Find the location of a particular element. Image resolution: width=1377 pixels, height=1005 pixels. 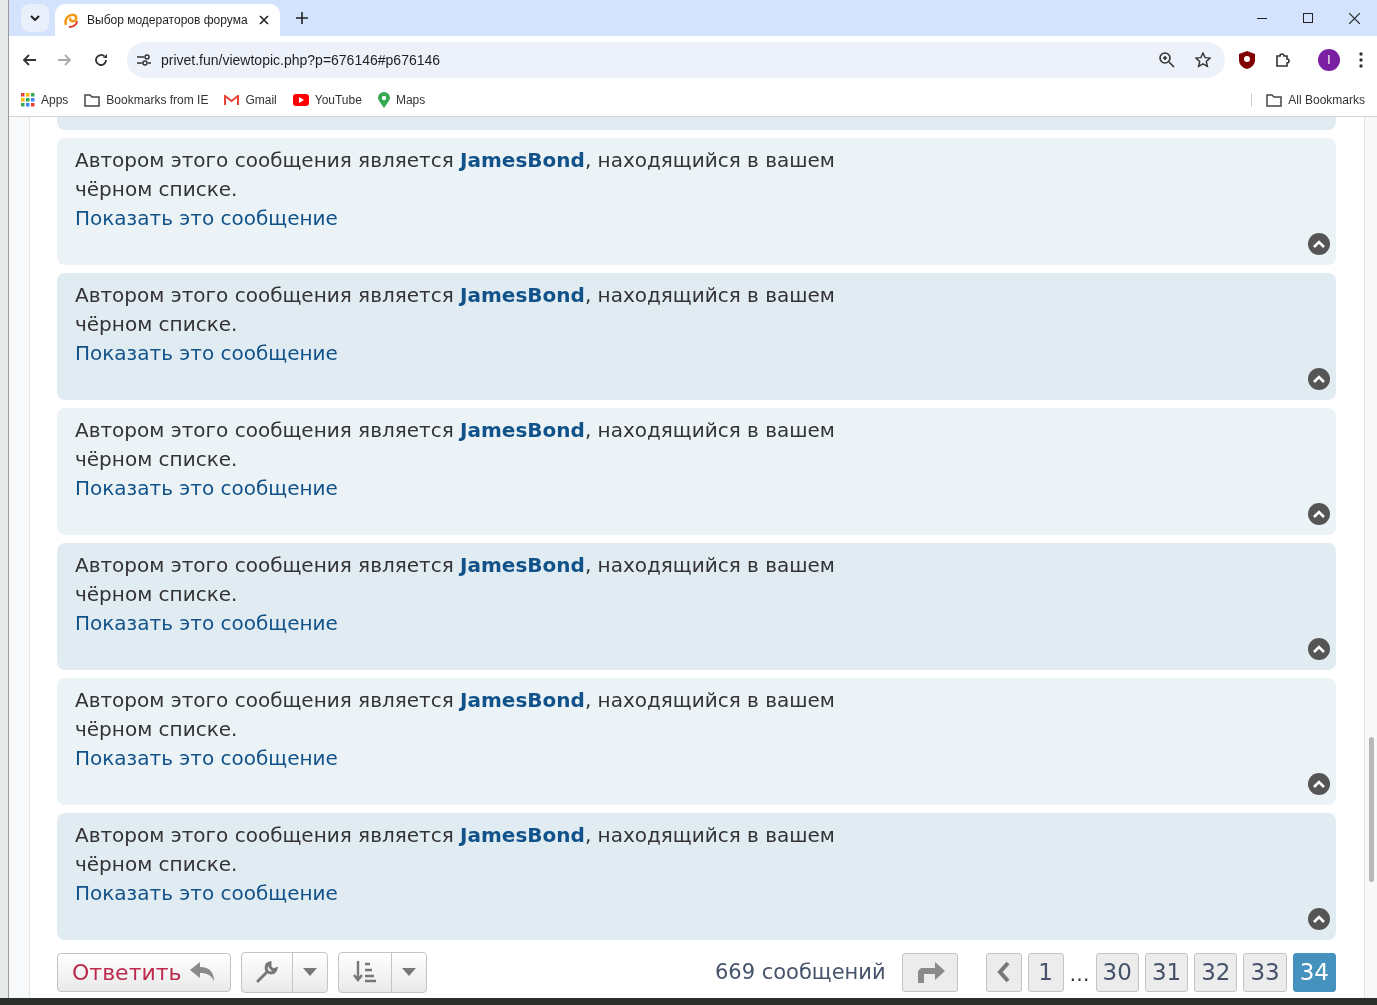

wrench-icon is located at coordinates (266, 972).